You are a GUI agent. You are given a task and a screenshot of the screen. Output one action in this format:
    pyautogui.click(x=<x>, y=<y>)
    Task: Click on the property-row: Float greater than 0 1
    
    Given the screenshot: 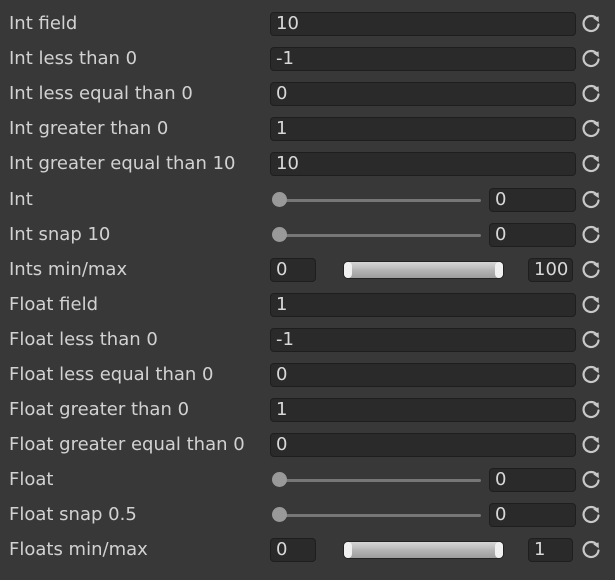 What is the action you would take?
    pyautogui.click(x=307, y=409)
    